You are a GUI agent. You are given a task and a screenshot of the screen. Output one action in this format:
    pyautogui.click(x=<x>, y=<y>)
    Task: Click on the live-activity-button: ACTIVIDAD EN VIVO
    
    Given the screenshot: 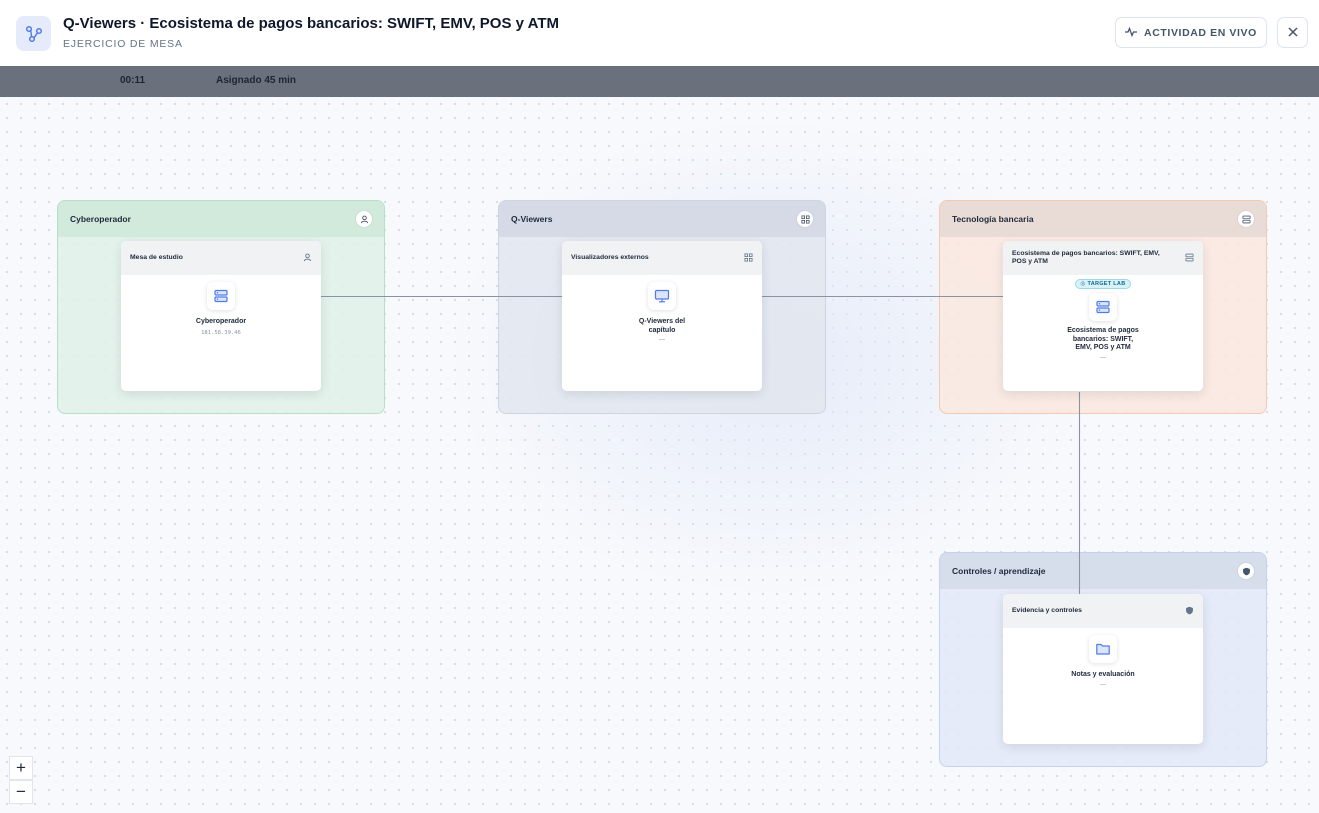 What is the action you would take?
    pyautogui.click(x=1191, y=32)
    